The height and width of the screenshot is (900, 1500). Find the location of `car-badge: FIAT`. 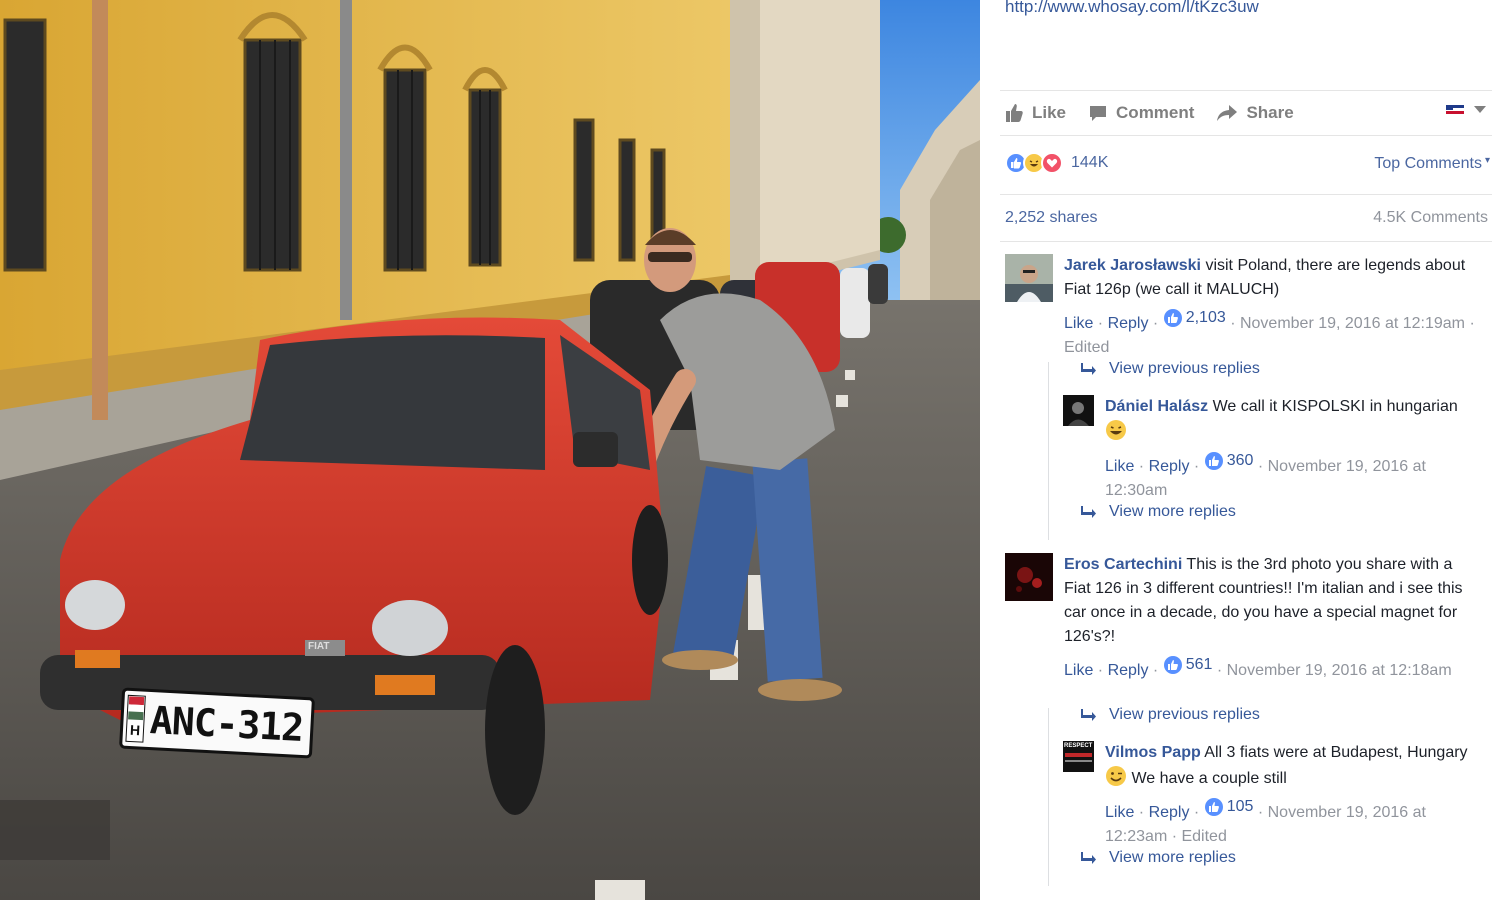

car-badge: FIAT is located at coordinates (319, 646).